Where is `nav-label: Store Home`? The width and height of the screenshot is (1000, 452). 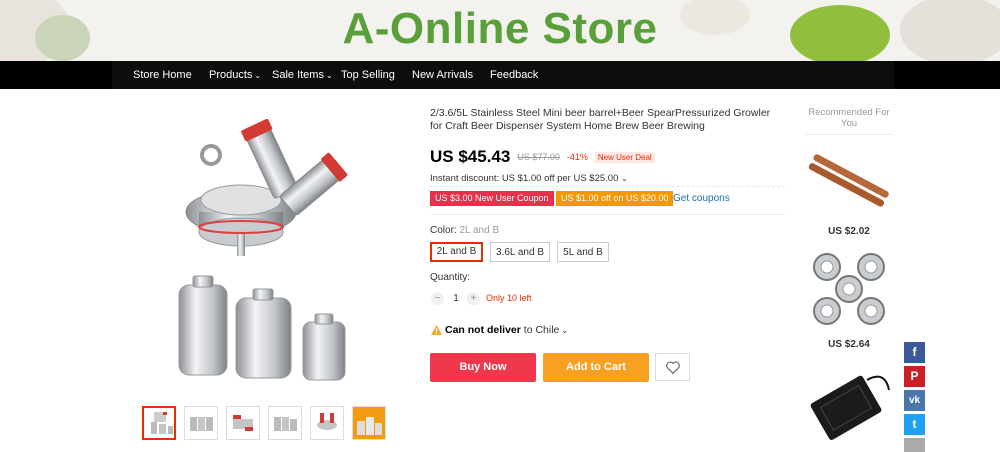
nav-label: Store Home is located at coordinates (162, 75).